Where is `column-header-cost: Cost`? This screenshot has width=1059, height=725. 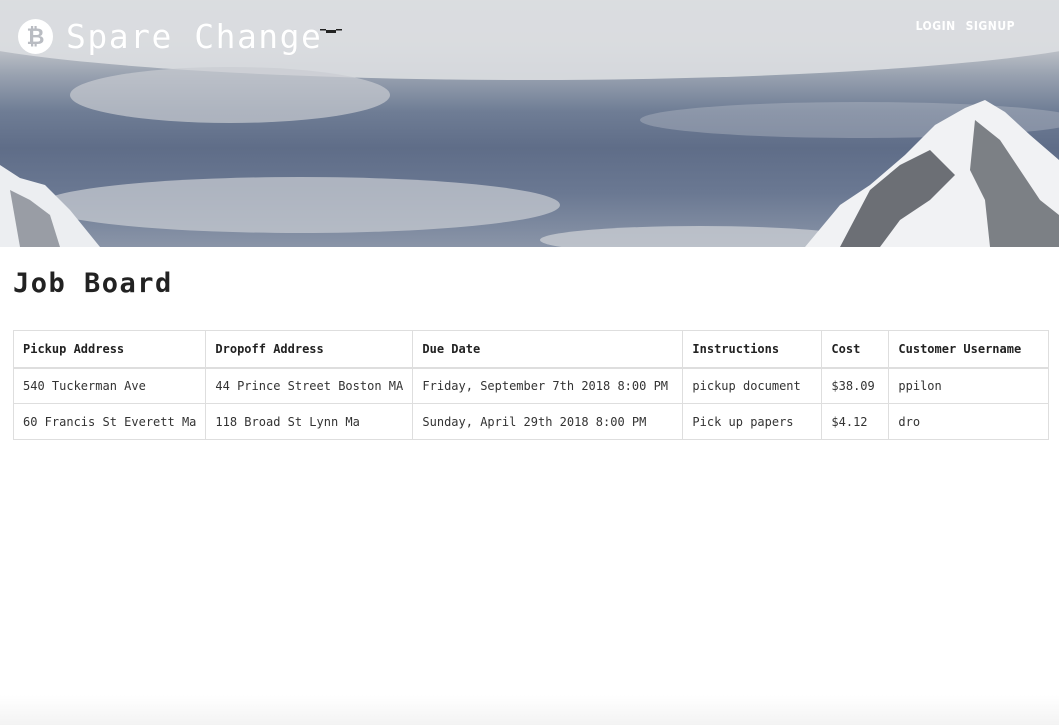 column-header-cost: Cost is located at coordinates (855, 349).